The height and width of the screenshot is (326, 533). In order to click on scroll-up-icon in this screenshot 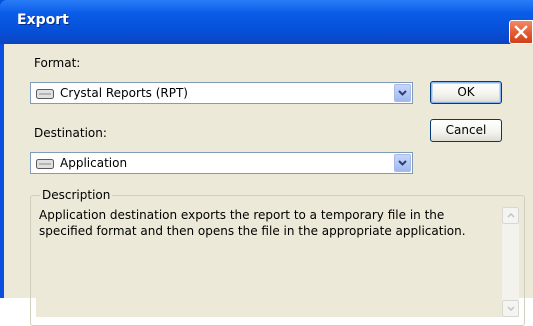, I will do `click(511, 215)`.